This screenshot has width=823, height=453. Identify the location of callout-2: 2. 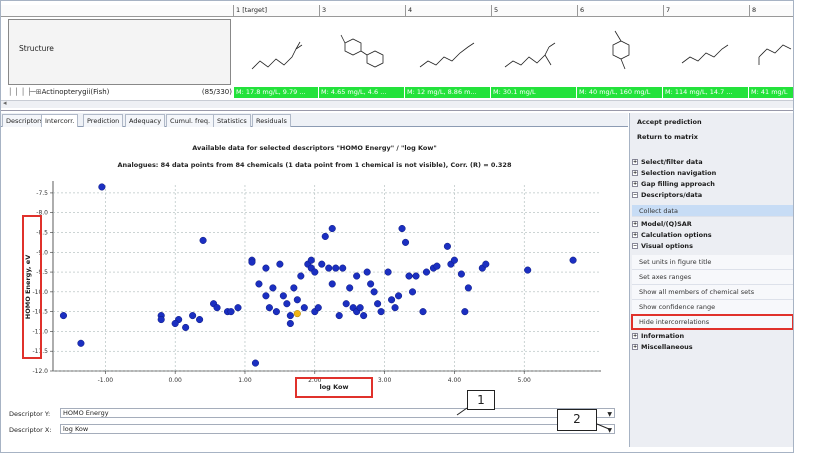
(577, 420).